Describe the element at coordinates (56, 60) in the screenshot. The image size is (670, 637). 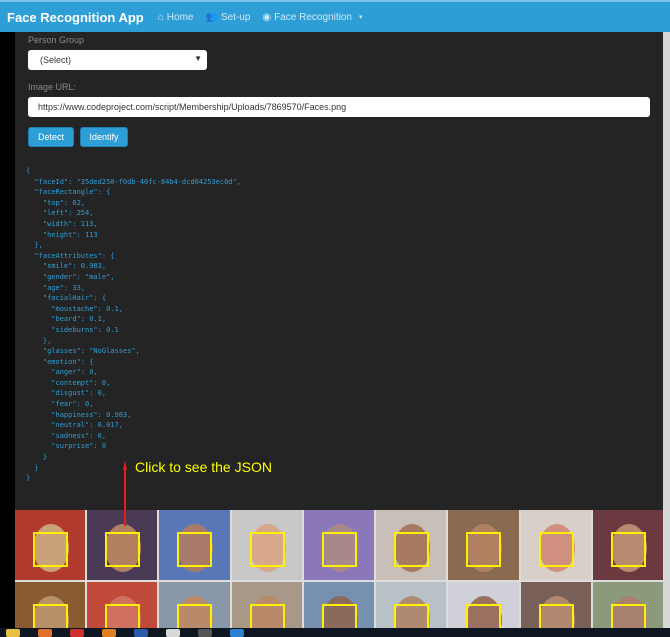
I see `selected-value: (Select)` at that location.